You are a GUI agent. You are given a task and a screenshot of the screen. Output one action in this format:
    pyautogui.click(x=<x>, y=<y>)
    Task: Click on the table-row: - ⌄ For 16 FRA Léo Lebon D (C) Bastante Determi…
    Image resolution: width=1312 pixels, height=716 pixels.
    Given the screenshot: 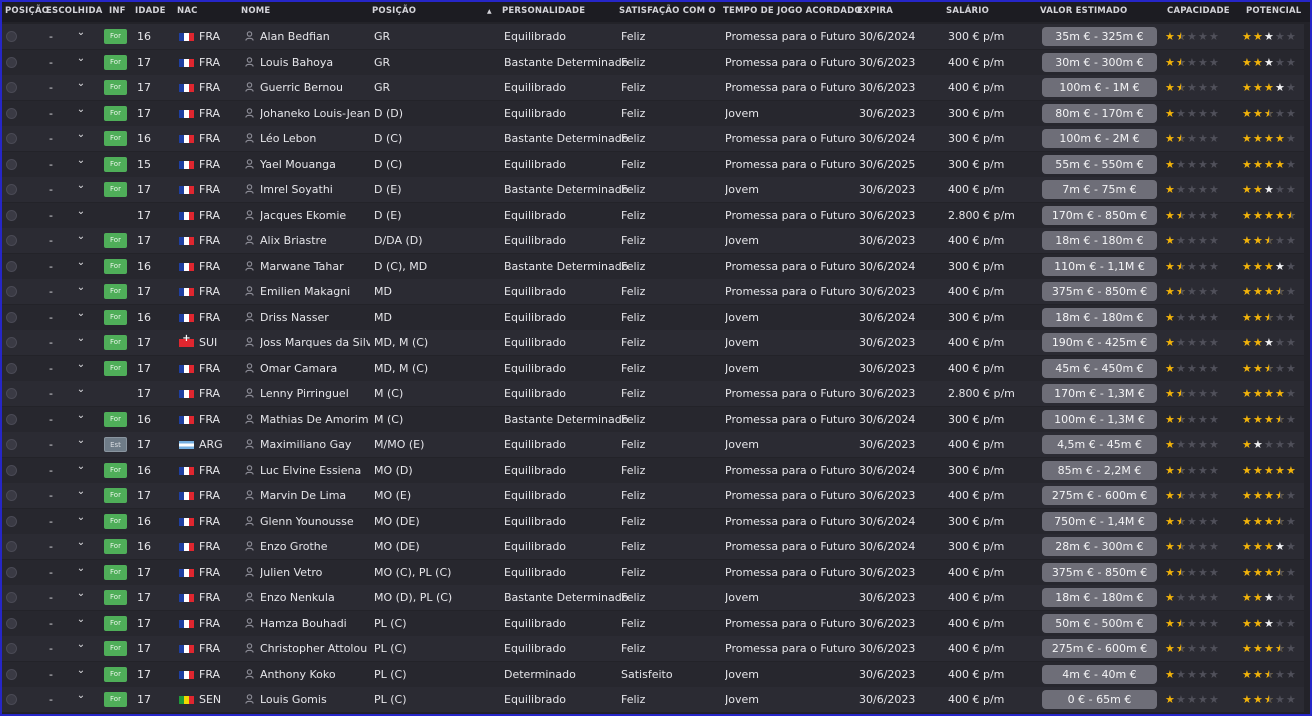 What is the action you would take?
    pyautogui.click(x=656, y=138)
    